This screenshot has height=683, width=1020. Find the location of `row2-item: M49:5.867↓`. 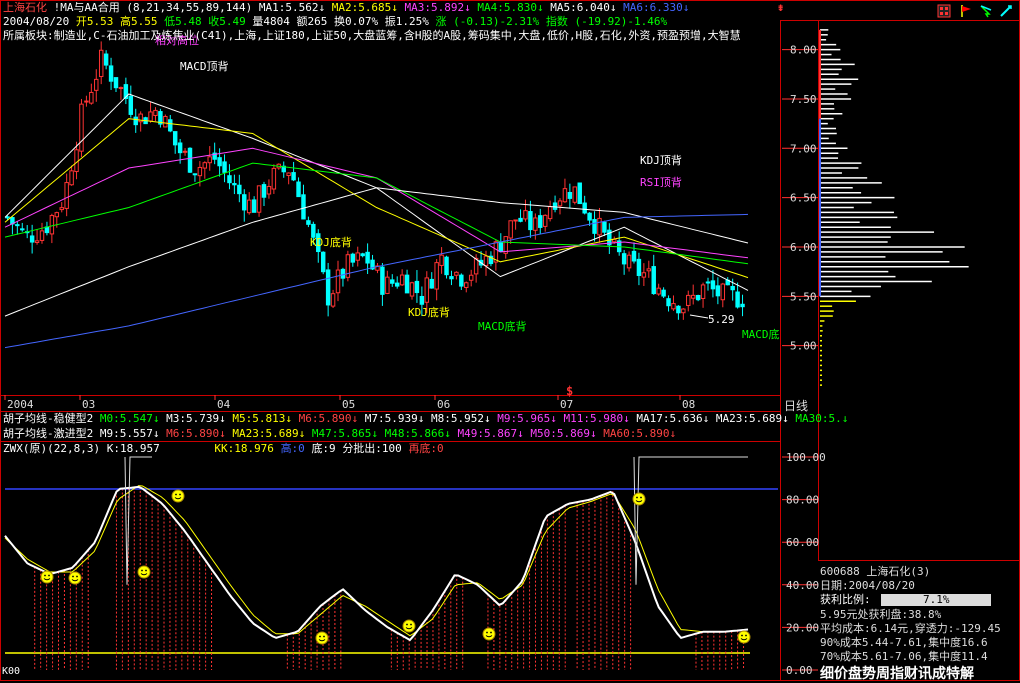

row2-item: M49:5.867↓ is located at coordinates (487, 433).